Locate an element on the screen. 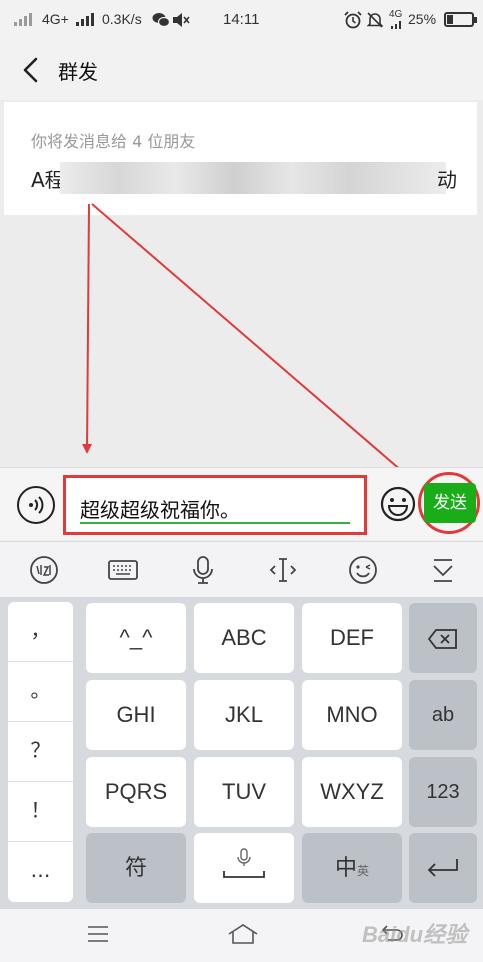 This screenshot has width=483, height=962. backspace-icon is located at coordinates (442, 639).